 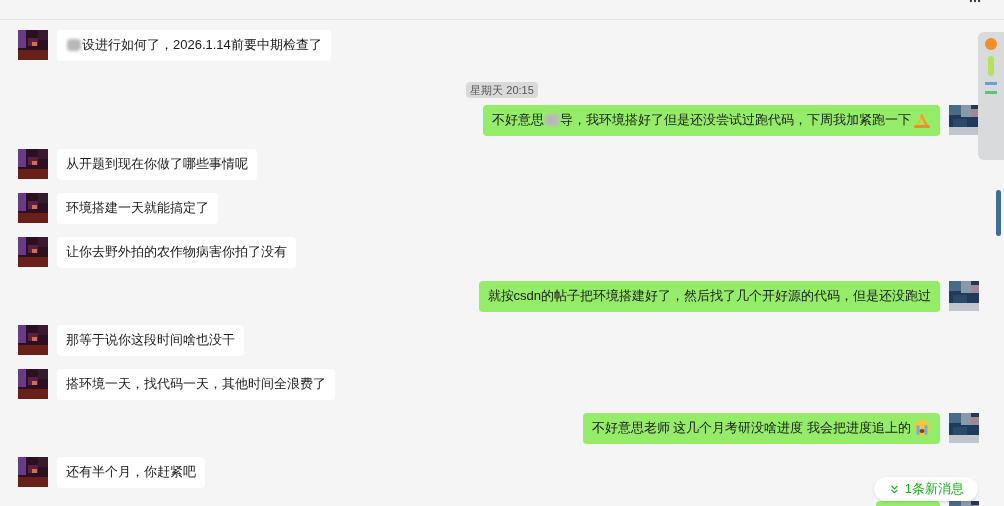 What do you see at coordinates (502, 90) in the screenshot?
I see `timestamp: 星期天 20:15` at bounding box center [502, 90].